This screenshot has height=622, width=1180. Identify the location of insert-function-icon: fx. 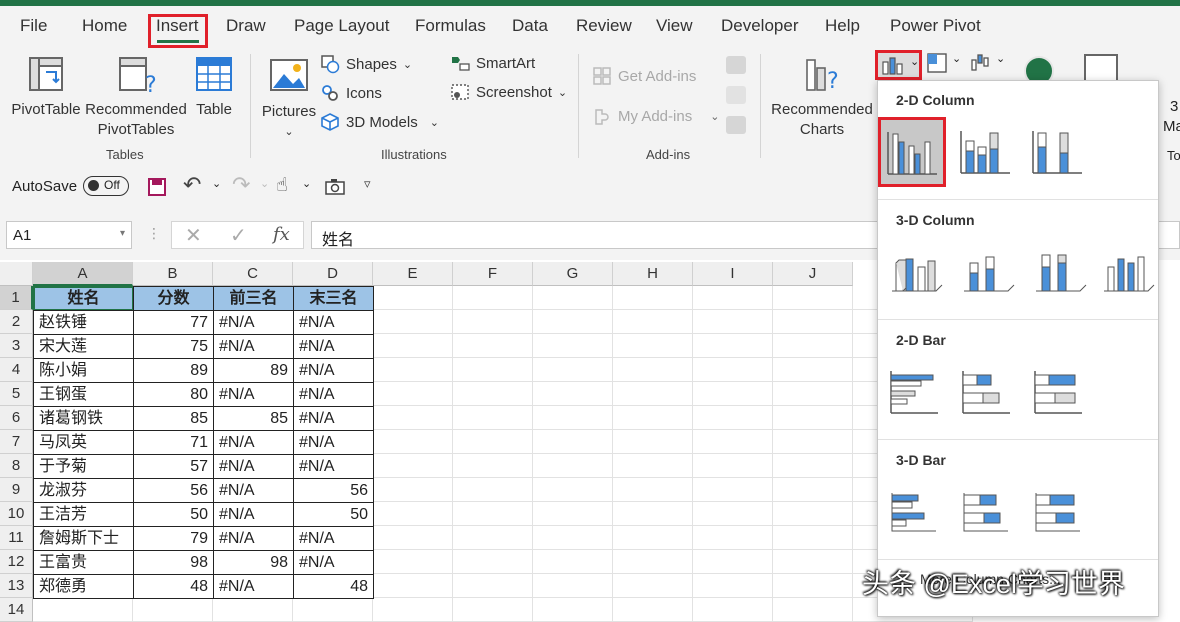
(281, 234).